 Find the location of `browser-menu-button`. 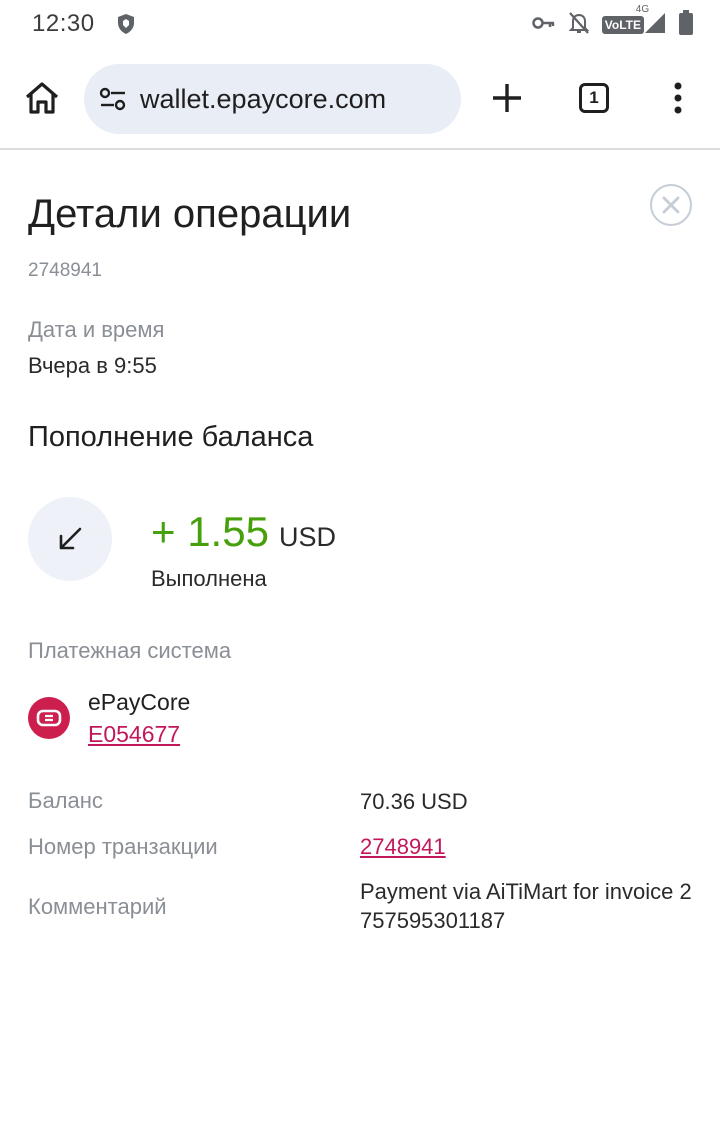

browser-menu-button is located at coordinates (678, 98).